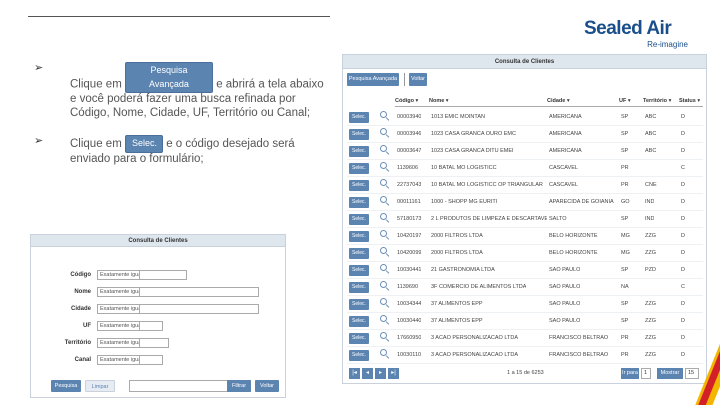  I want to click on column-header-status: Status, so click(689, 101).